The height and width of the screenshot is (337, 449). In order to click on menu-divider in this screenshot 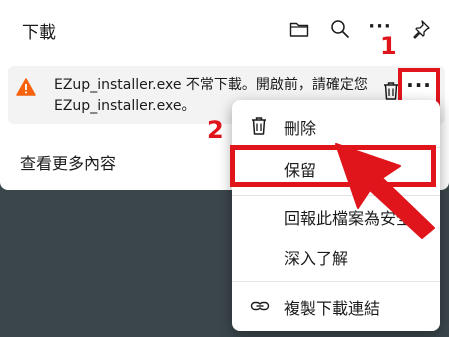, I will do `click(336, 281)`.